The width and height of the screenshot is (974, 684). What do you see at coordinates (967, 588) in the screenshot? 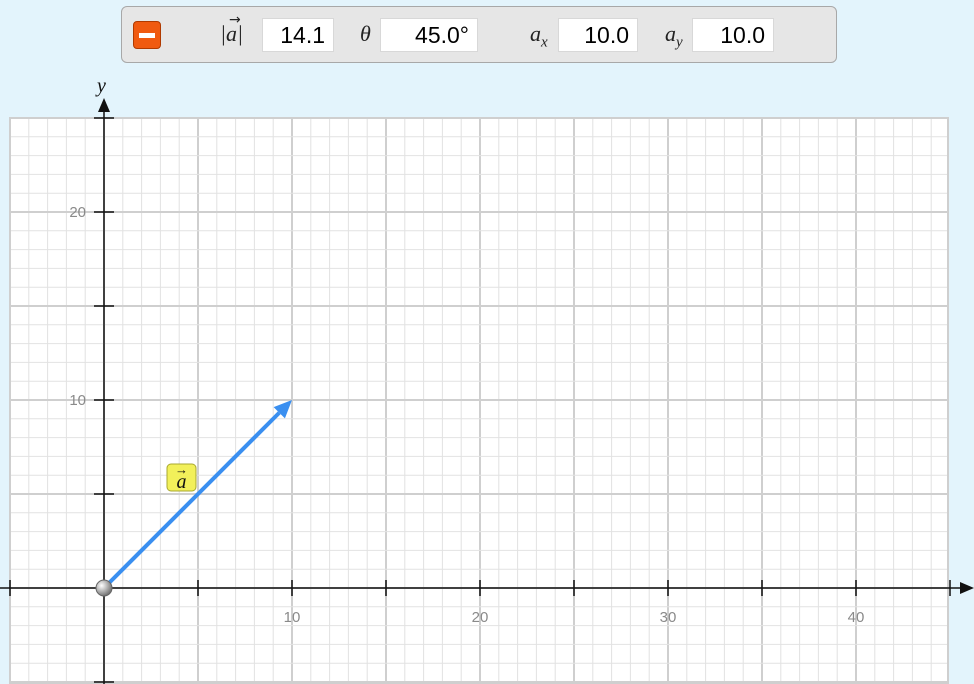
I see `x-axis-arrow-icon` at bounding box center [967, 588].